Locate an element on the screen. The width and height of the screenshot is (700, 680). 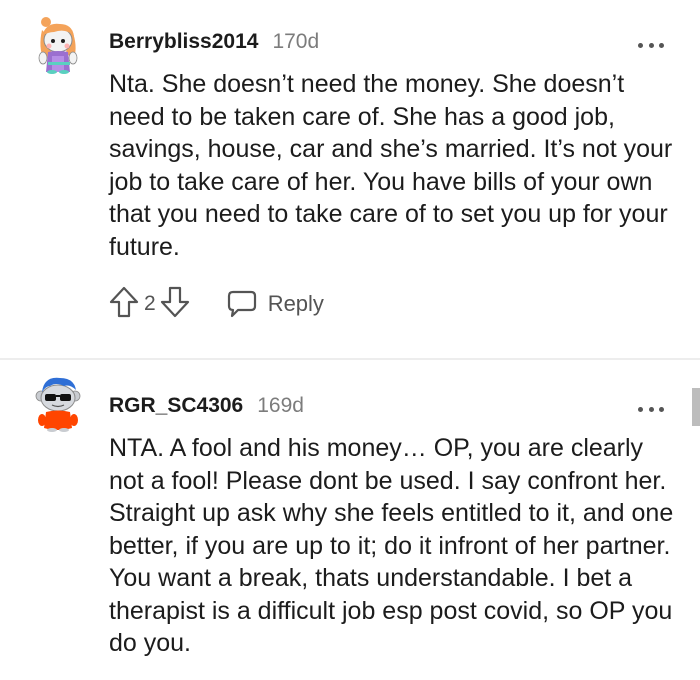
comment-age: 170d is located at coordinates (296, 41).